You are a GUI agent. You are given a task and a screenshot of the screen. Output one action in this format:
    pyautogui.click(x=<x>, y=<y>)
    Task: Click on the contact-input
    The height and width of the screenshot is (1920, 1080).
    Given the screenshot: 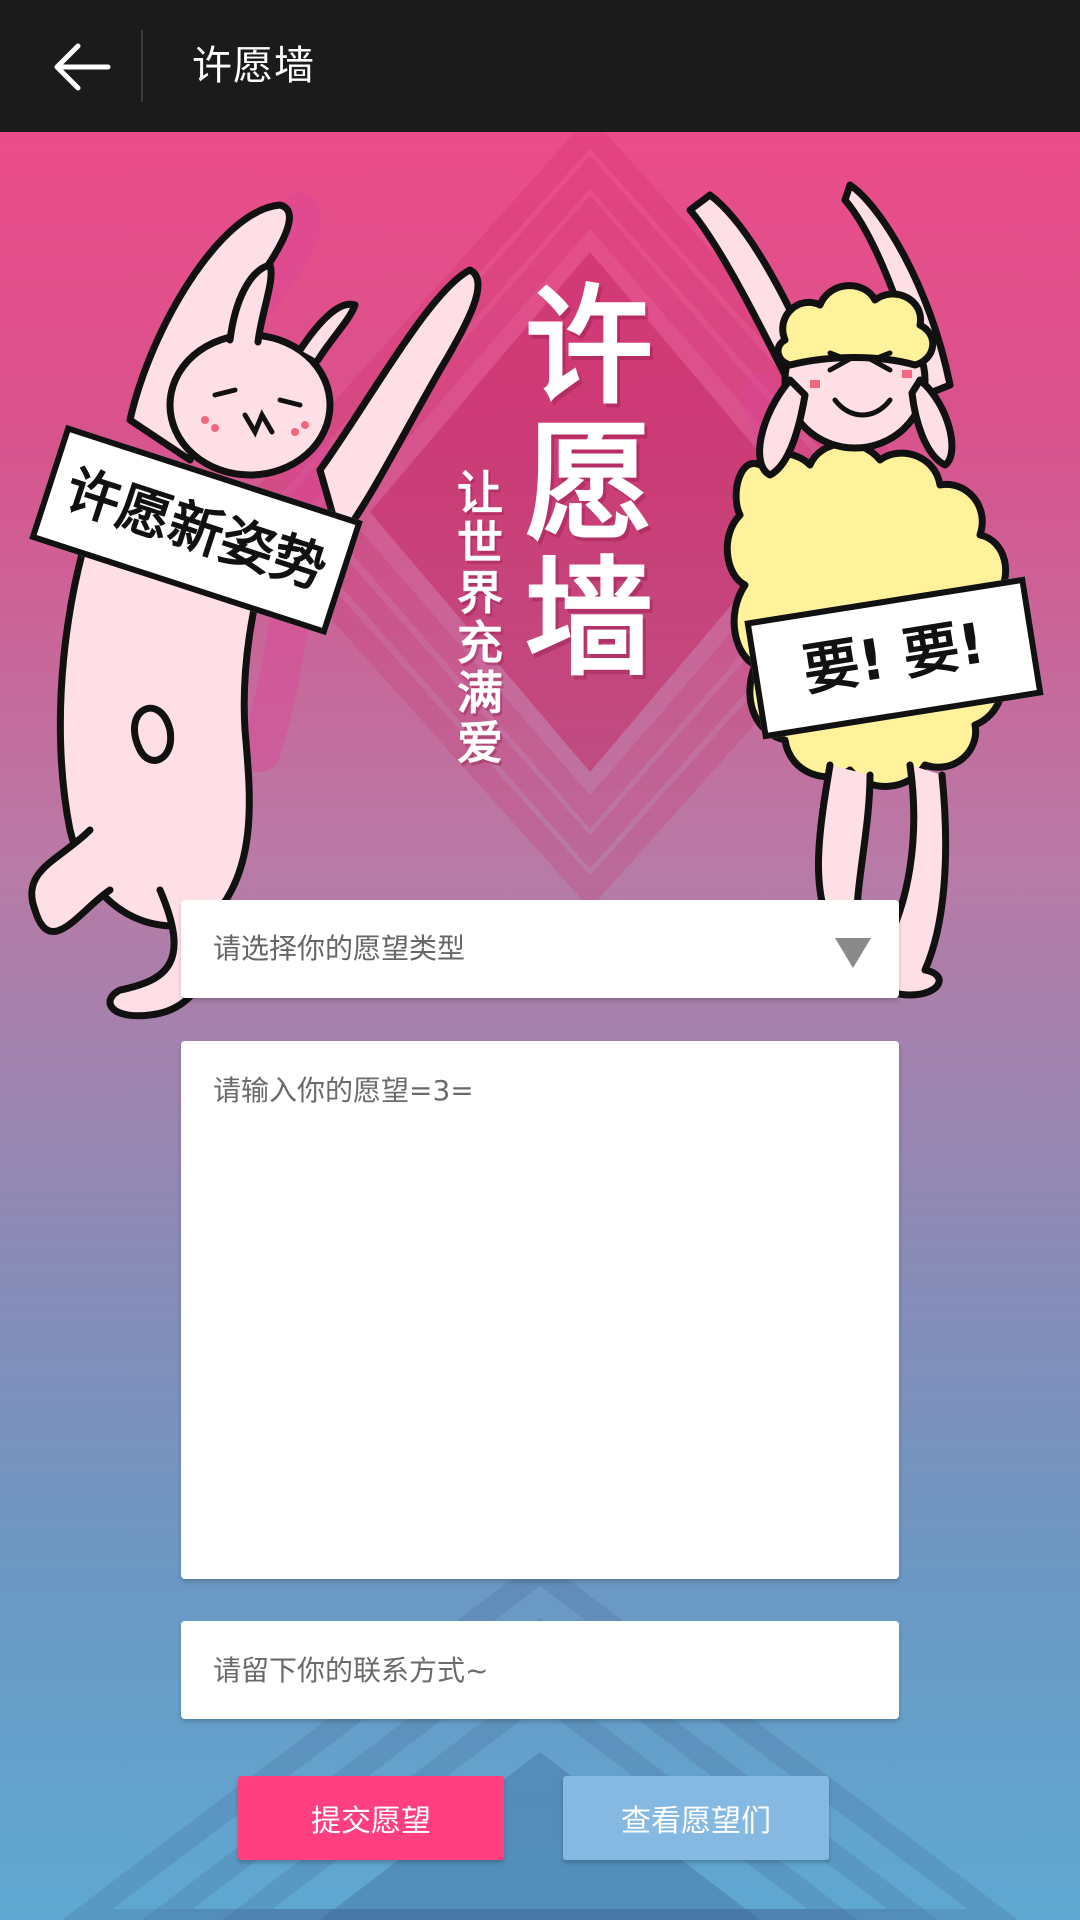 What is the action you would take?
    pyautogui.click(x=540, y=1670)
    